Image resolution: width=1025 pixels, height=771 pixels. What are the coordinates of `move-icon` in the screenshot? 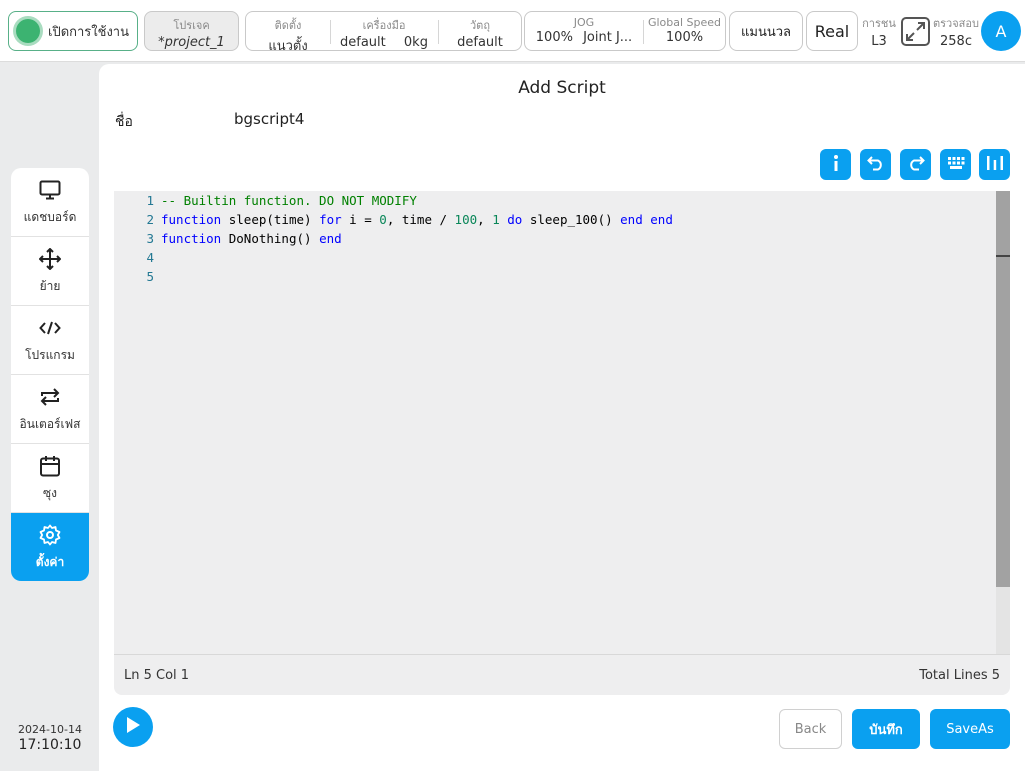 It's located at (50, 259).